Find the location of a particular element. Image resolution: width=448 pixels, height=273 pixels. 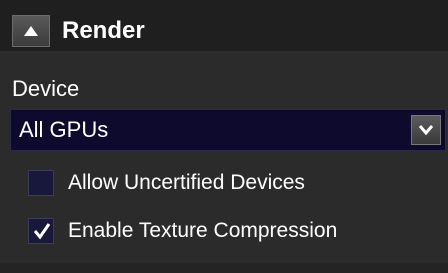

device-select-arrow is located at coordinates (426, 130).